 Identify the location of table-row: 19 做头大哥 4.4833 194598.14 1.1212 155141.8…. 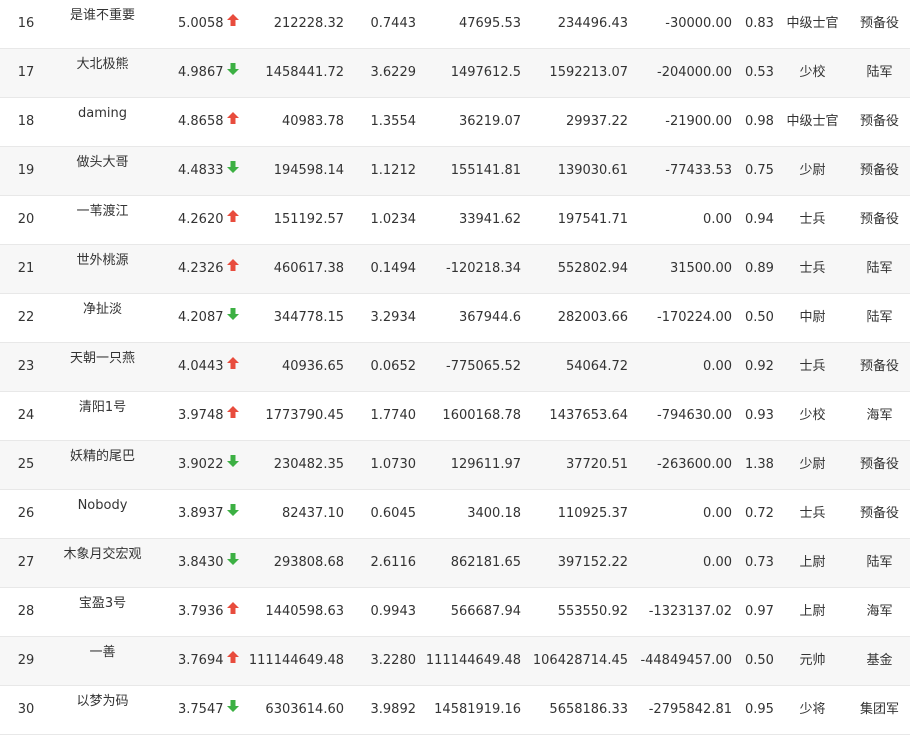
(455, 171).